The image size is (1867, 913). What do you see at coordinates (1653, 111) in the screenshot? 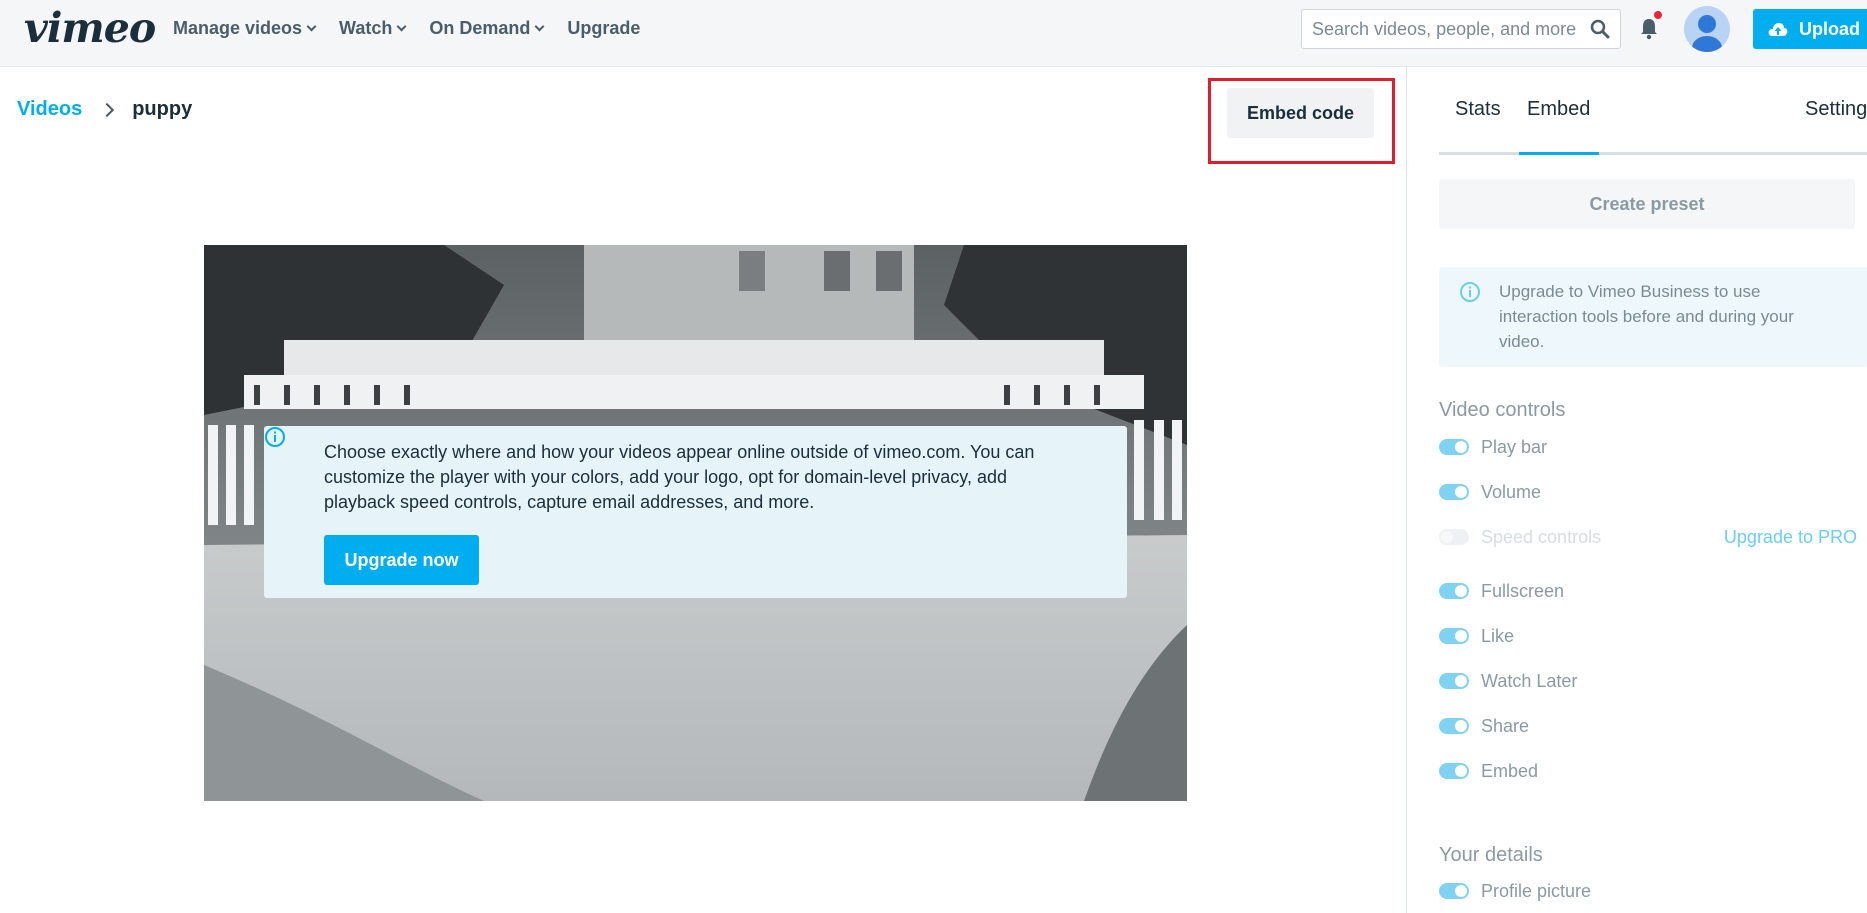
I see `panel-tabs: Stats Embed Settings` at bounding box center [1653, 111].